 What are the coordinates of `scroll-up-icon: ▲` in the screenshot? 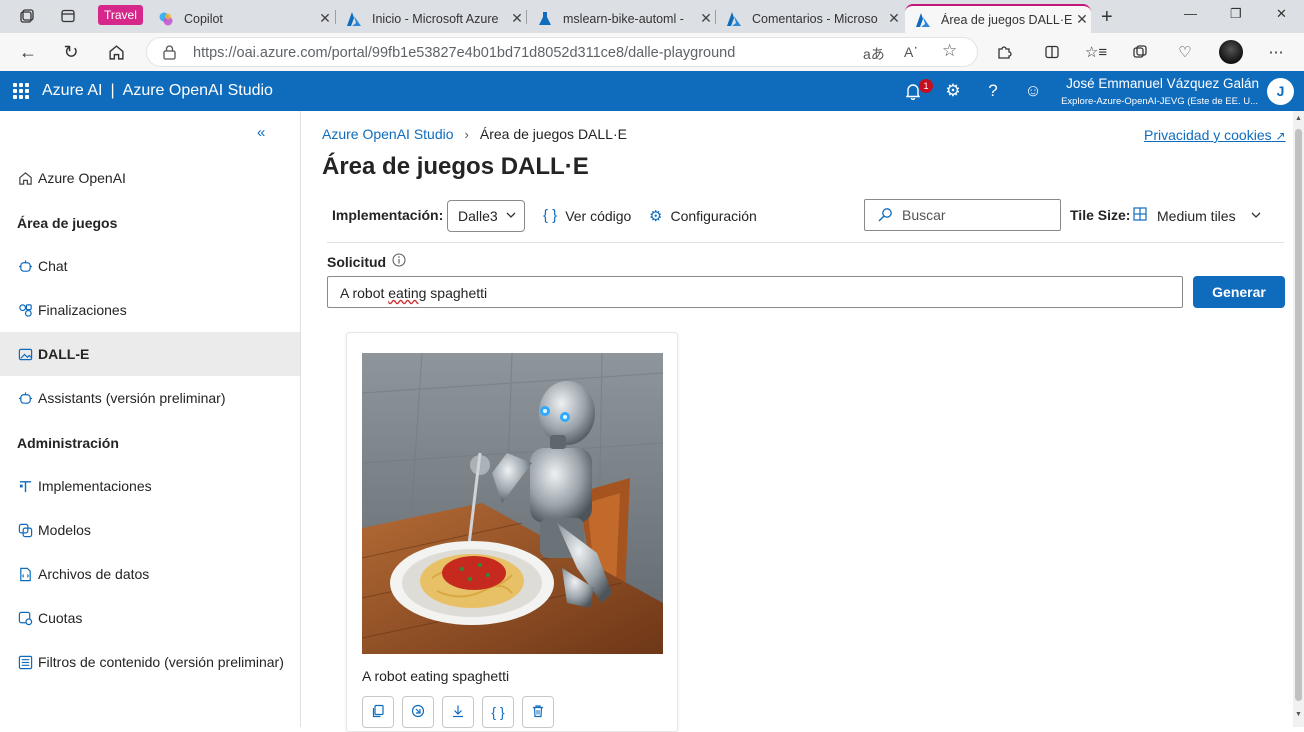 It's located at (1298, 118).